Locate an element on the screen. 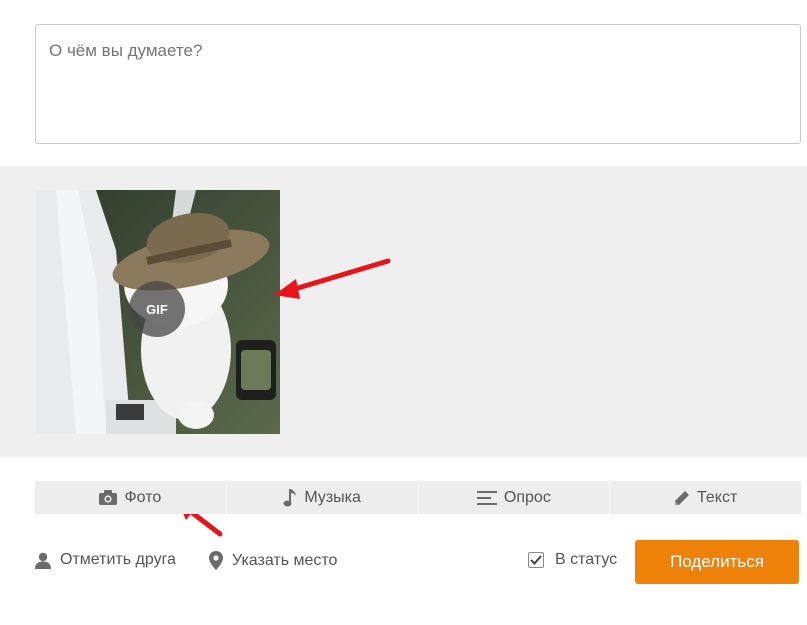  attachment-tabs: Фото Музыка Опрос Текст is located at coordinates (418, 497).